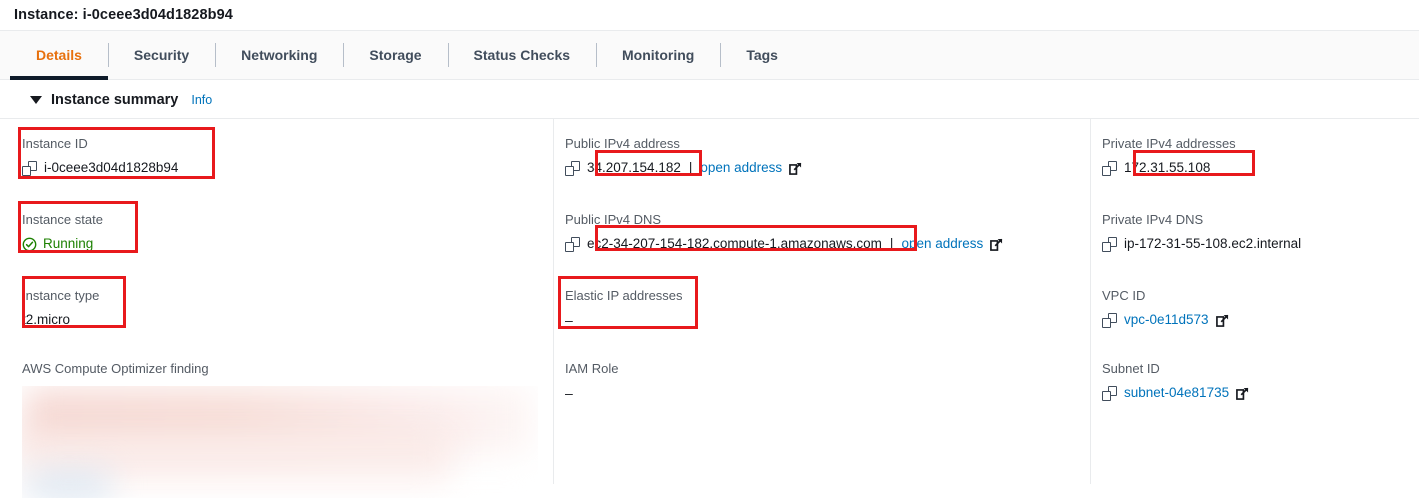 The width and height of the screenshot is (1419, 504). I want to click on field-private-ipv4-dns-value-row: ip-172-31-55-108.ec2.internal, so click(1260, 244).